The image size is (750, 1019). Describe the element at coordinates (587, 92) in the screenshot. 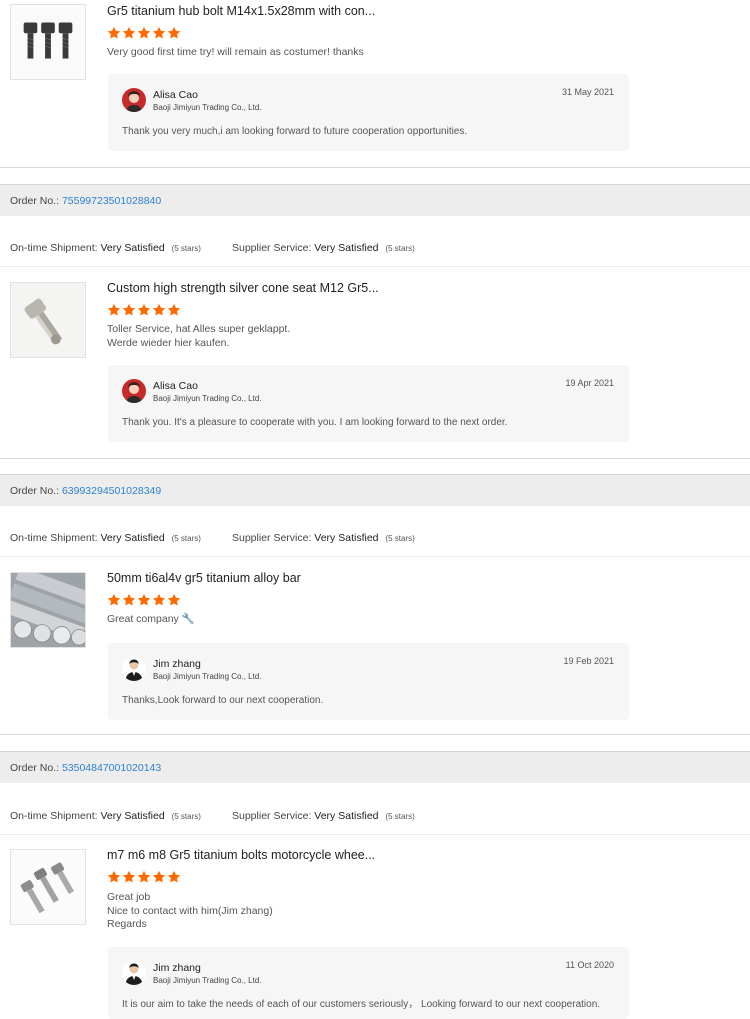

I see `reply-date: 31 May 2021` at that location.